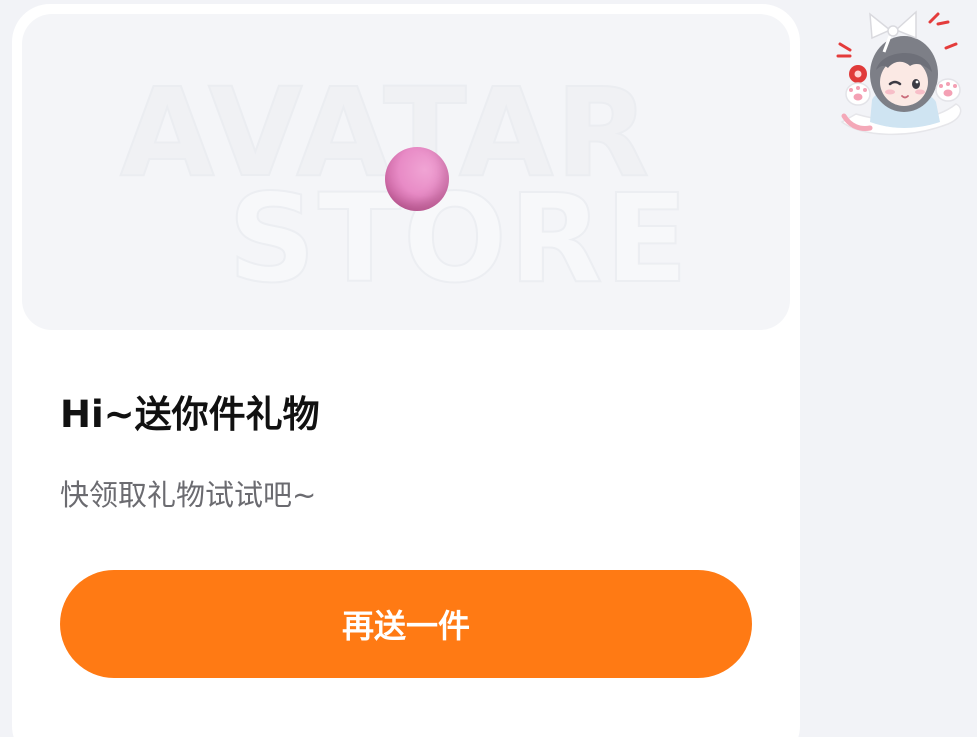 This screenshot has width=977, height=737. I want to click on dialog-subtitle: 快领取礼物试试吧~, so click(188, 495).